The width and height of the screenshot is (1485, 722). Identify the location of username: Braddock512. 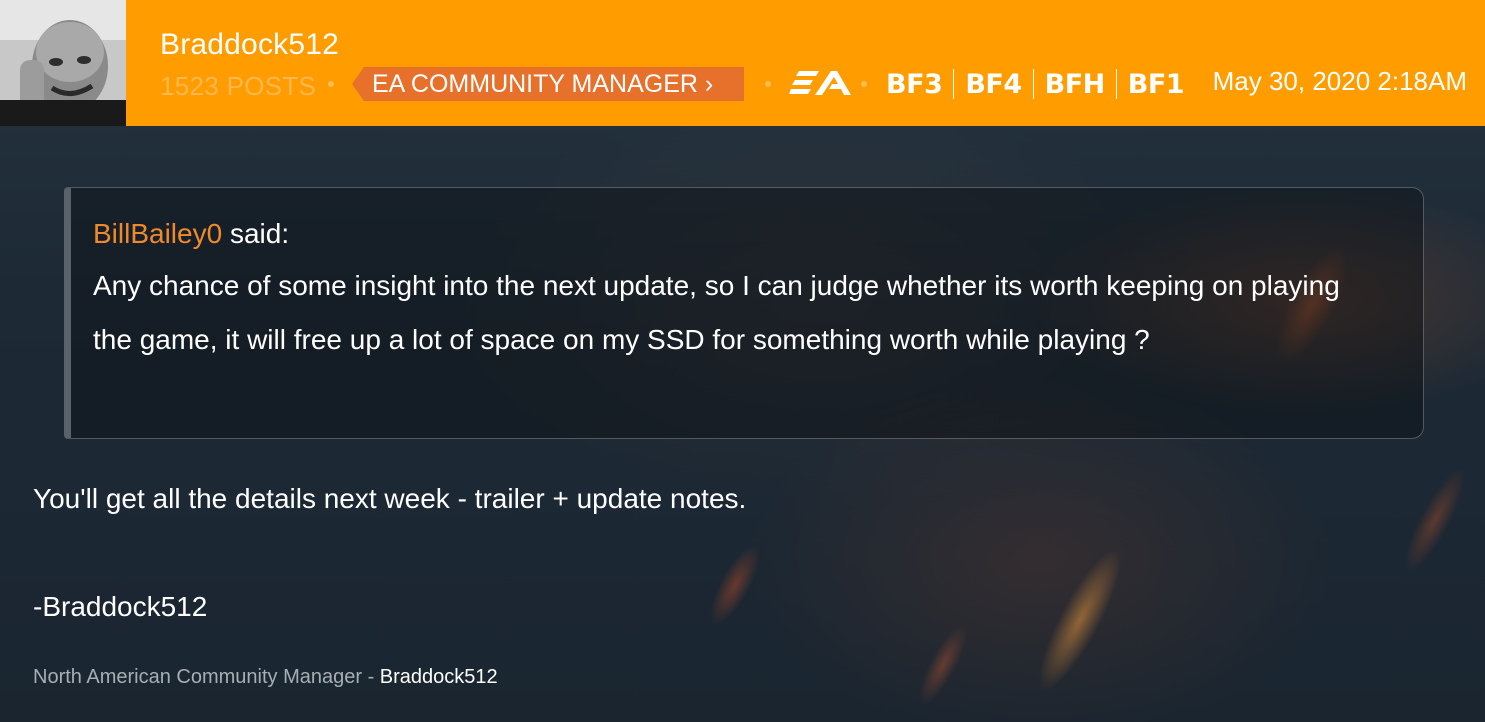
(249, 45).